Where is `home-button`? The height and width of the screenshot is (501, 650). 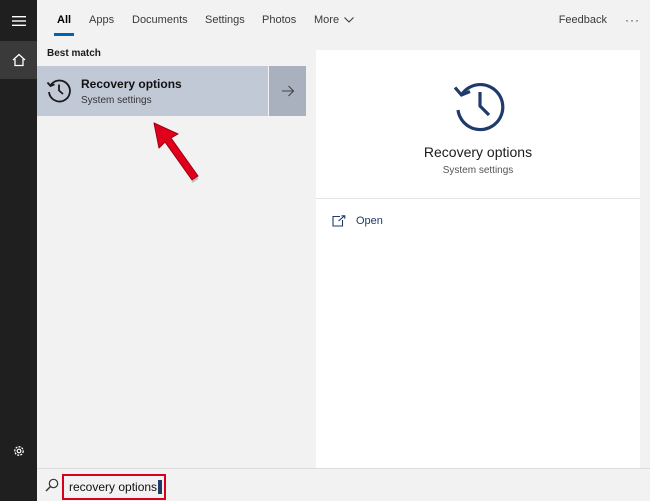
home-button is located at coordinates (18, 60).